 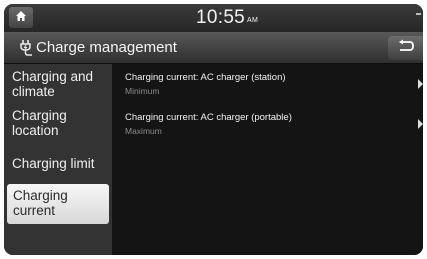 What do you see at coordinates (208, 117) in the screenshot?
I see `setting-label: Charging current: AC charger (portable)` at bounding box center [208, 117].